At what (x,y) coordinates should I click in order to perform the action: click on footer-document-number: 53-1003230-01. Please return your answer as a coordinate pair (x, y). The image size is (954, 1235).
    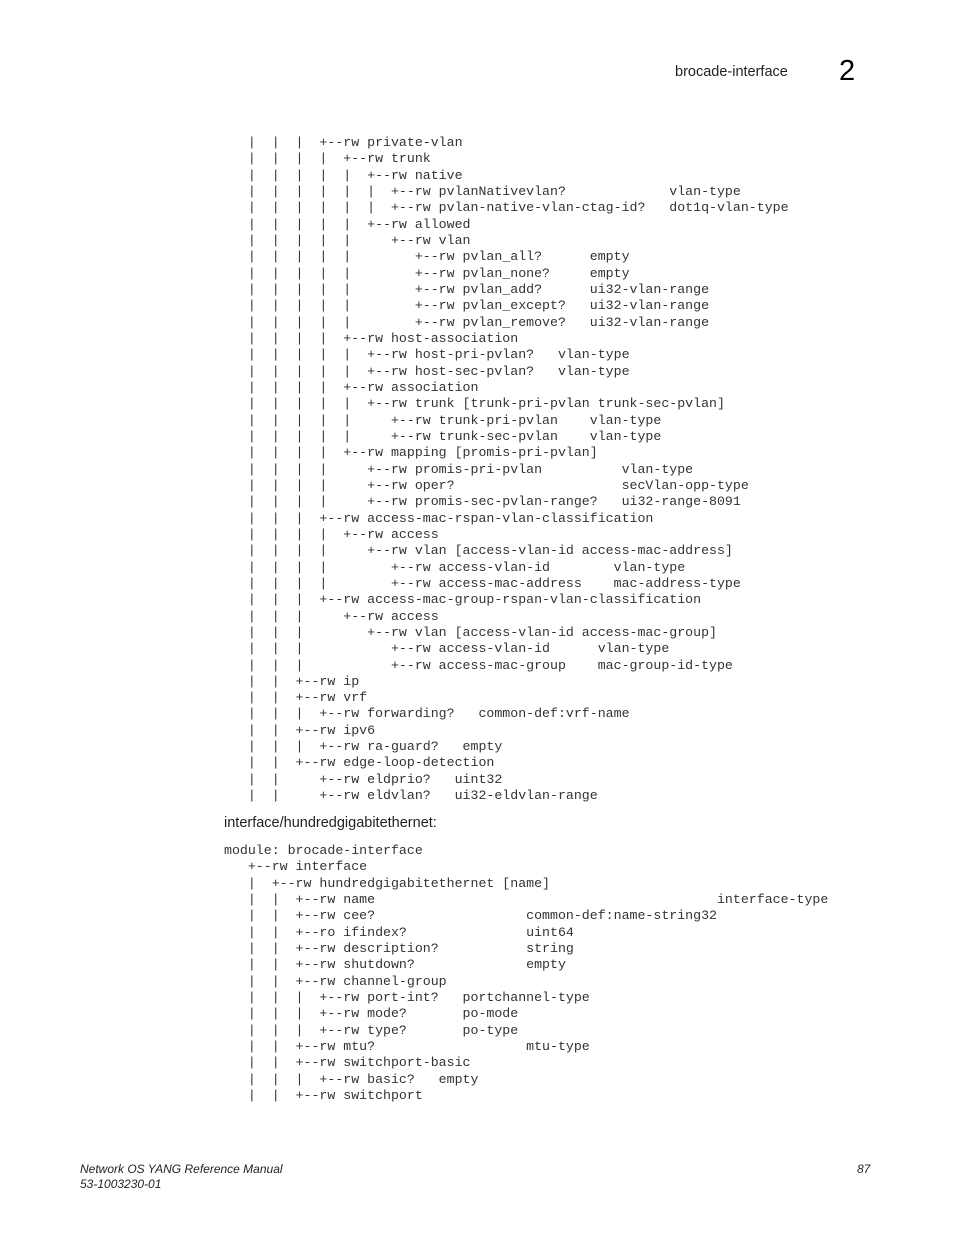
    Looking at the image, I should click on (121, 1184).